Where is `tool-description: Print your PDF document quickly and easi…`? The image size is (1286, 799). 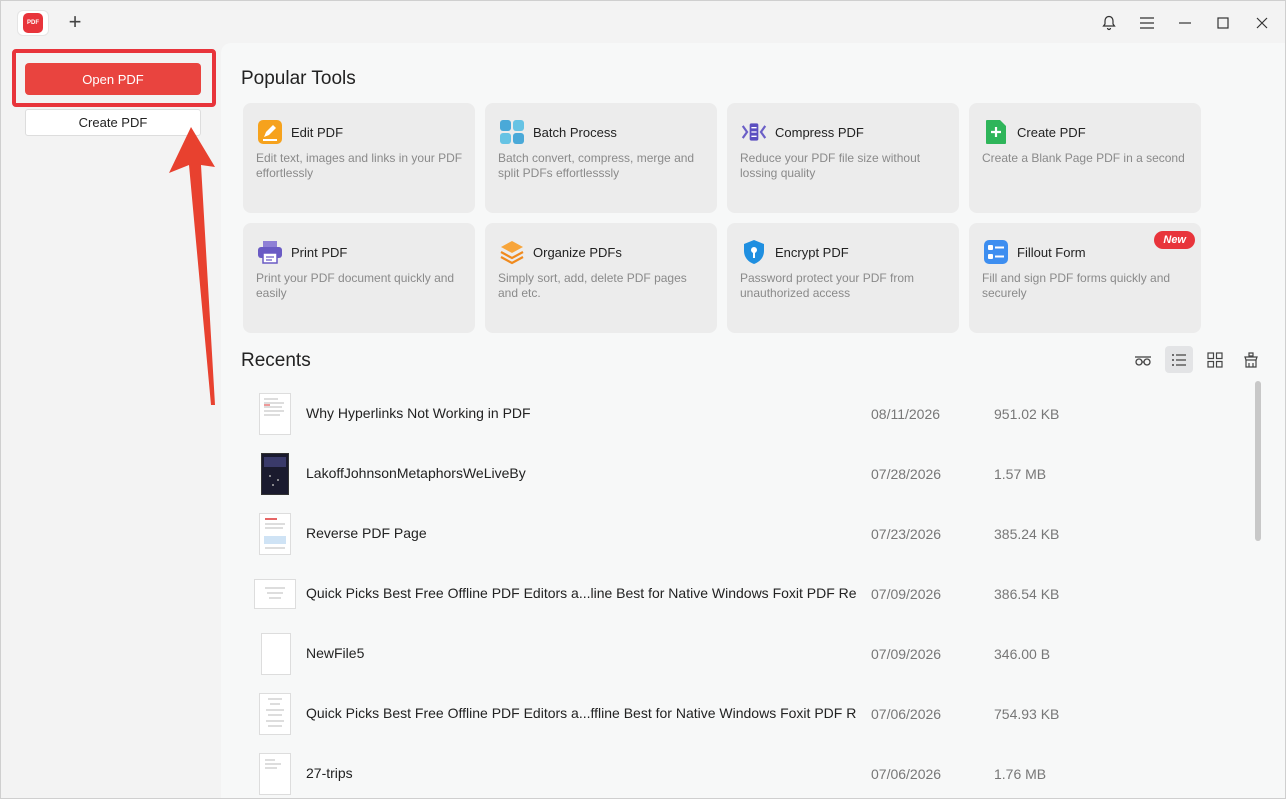 tool-description: Print your PDF document quickly and easi… is located at coordinates (355, 285).